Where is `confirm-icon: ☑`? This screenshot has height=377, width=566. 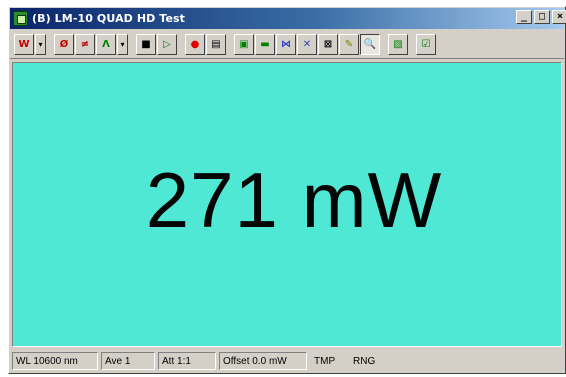 confirm-icon: ☑ is located at coordinates (426, 44).